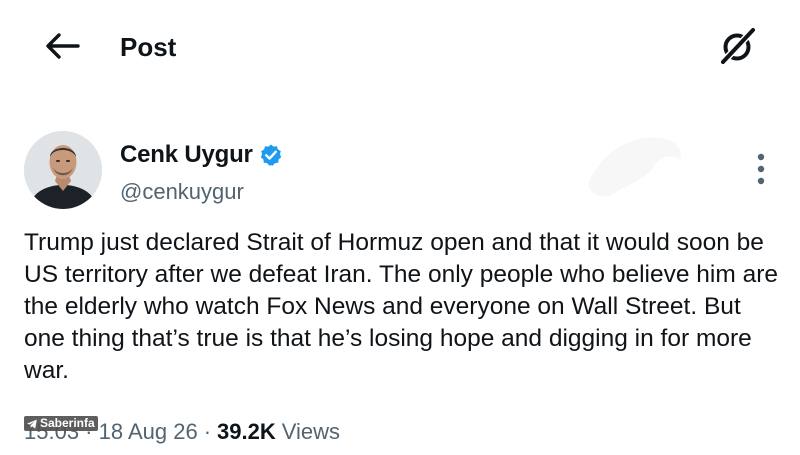 This screenshot has width=800, height=455. I want to click on grok-icon, so click(738, 48).